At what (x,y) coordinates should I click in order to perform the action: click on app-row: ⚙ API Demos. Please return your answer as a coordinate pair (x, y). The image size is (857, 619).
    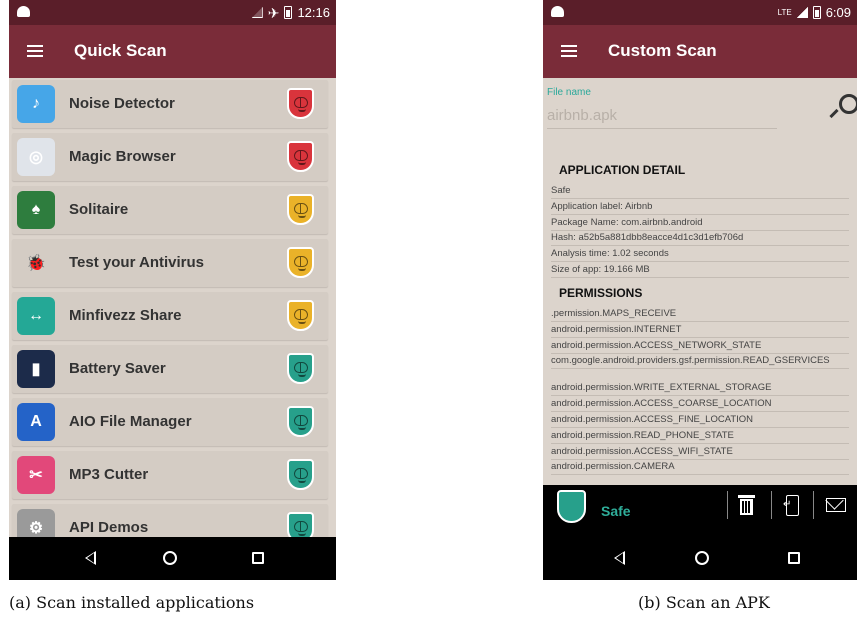
    Looking at the image, I should click on (170, 520).